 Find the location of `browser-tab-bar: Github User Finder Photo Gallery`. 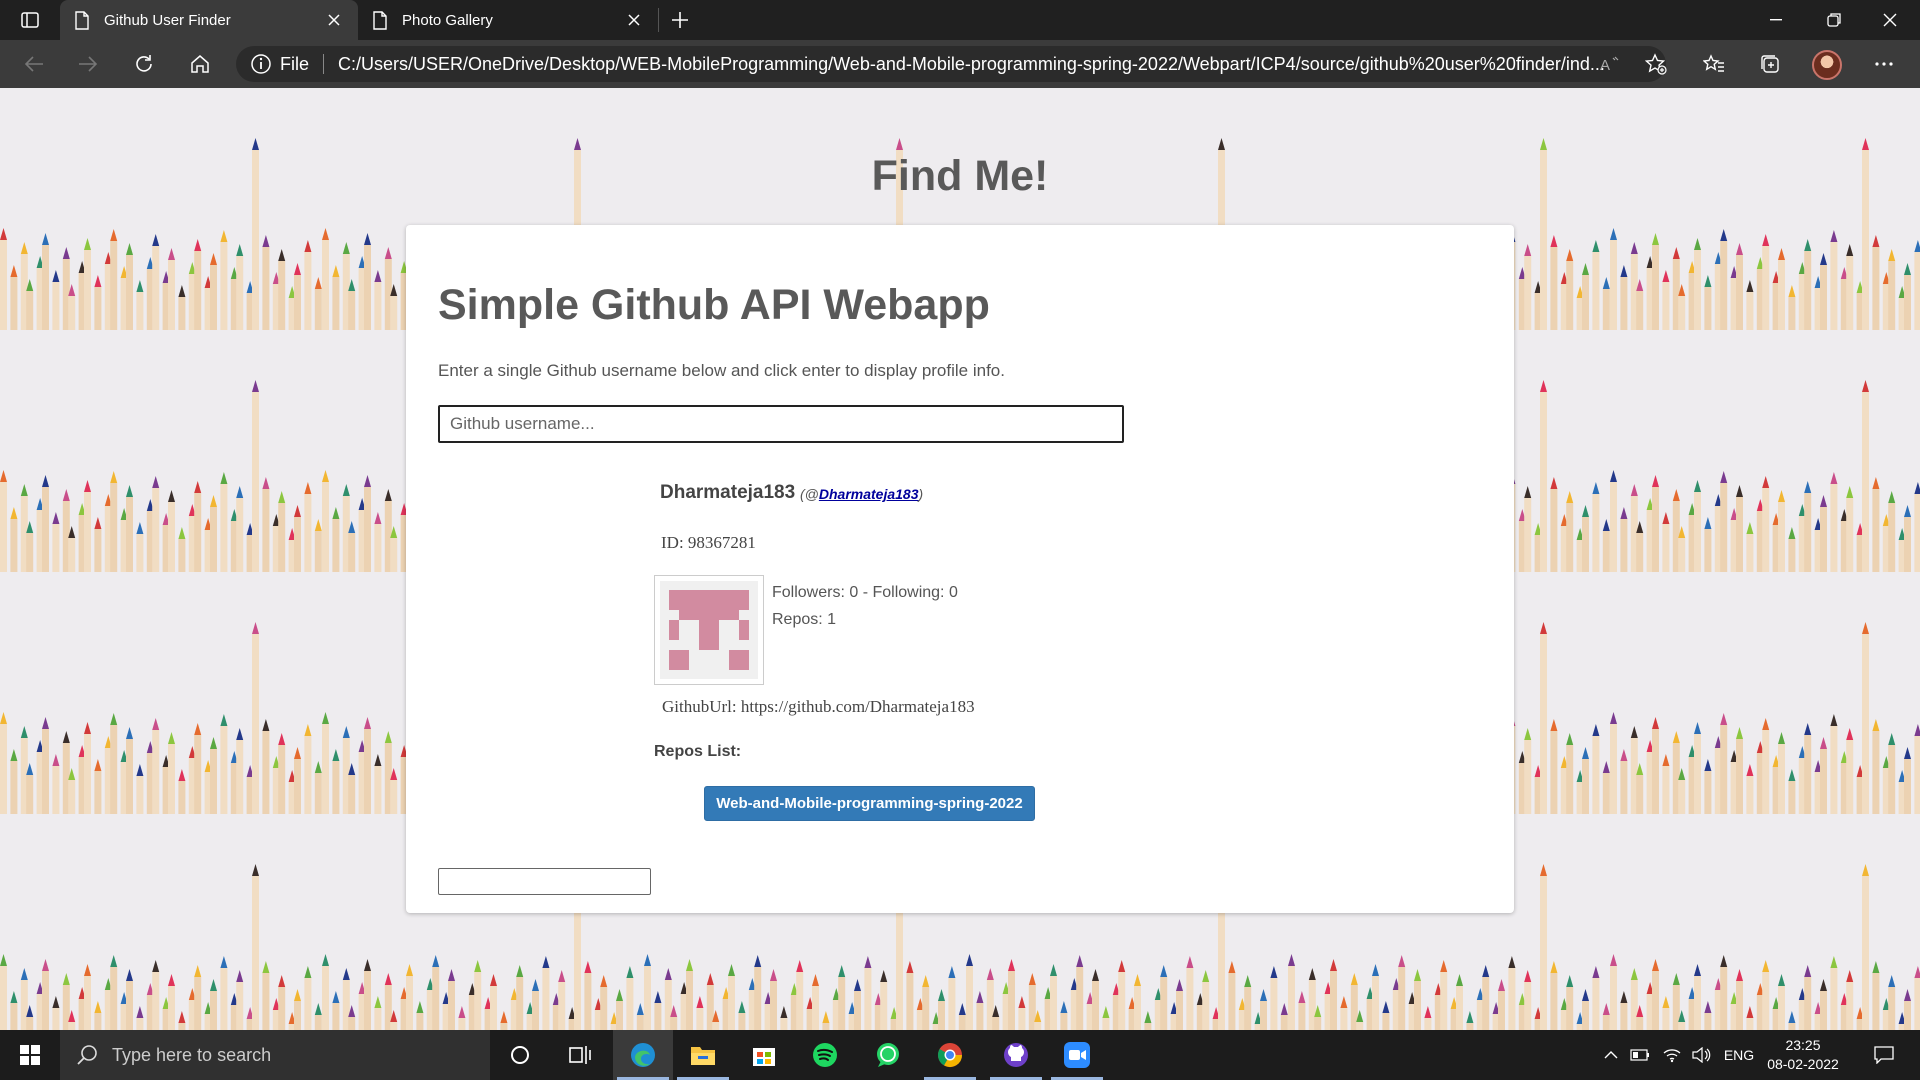

browser-tab-bar: Github User Finder Photo Gallery is located at coordinates (960, 20).